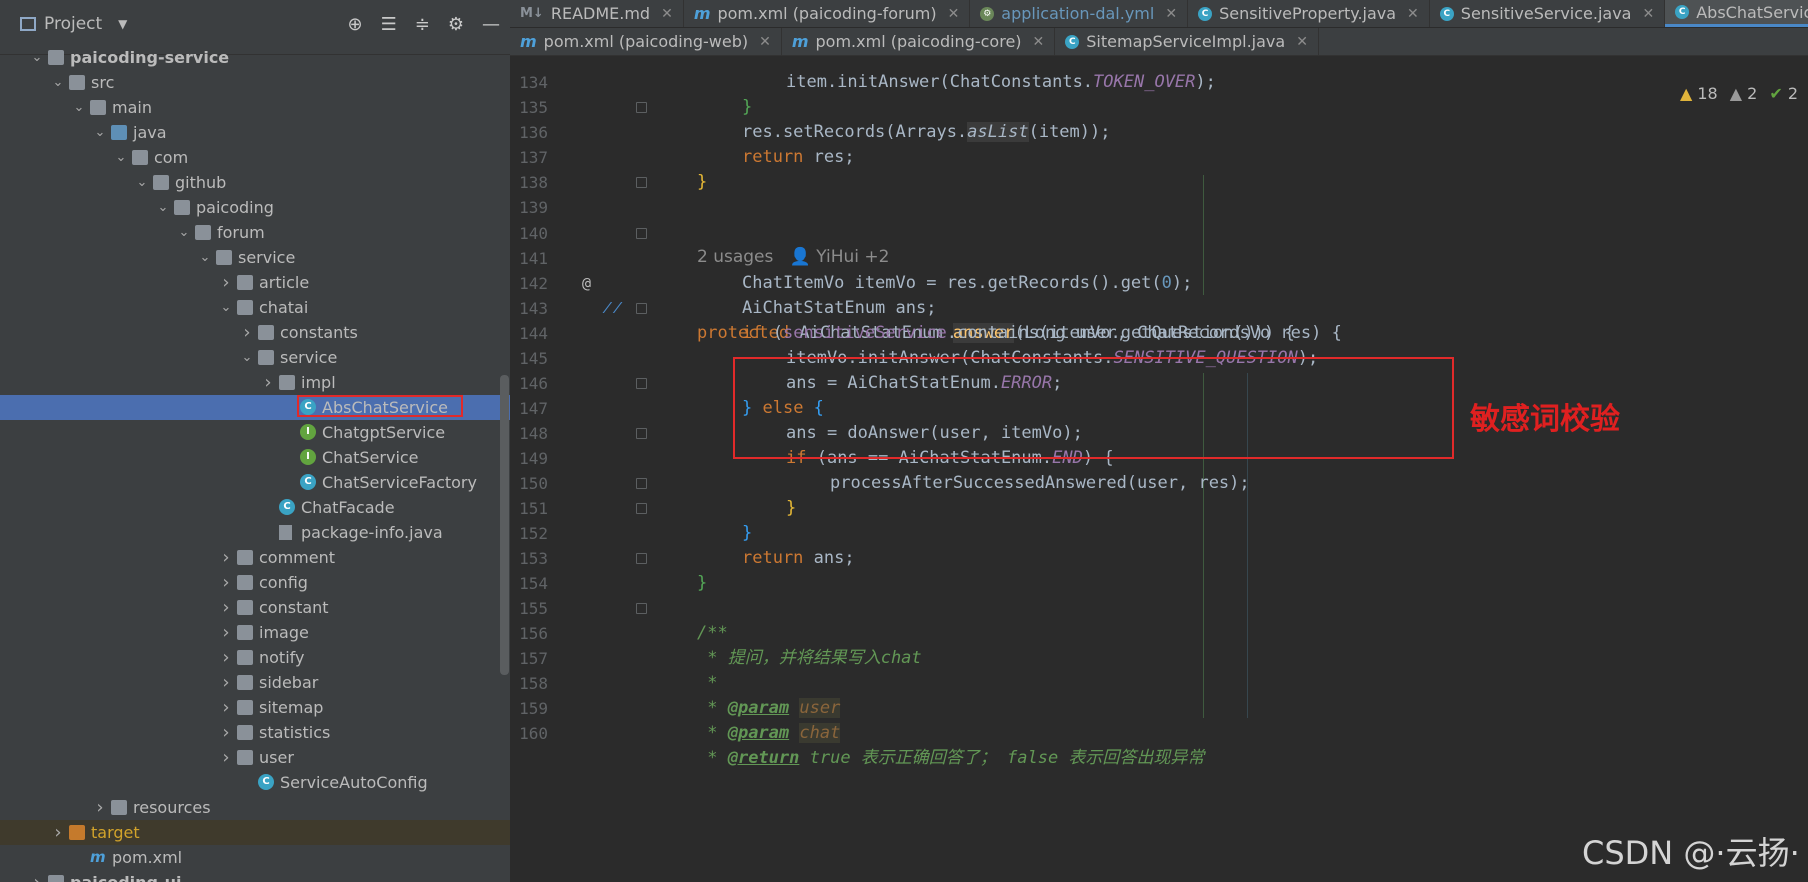 This screenshot has height=882, width=1808. What do you see at coordinates (422, 24) in the screenshot?
I see `collapse-all-icon: ≑` at bounding box center [422, 24].